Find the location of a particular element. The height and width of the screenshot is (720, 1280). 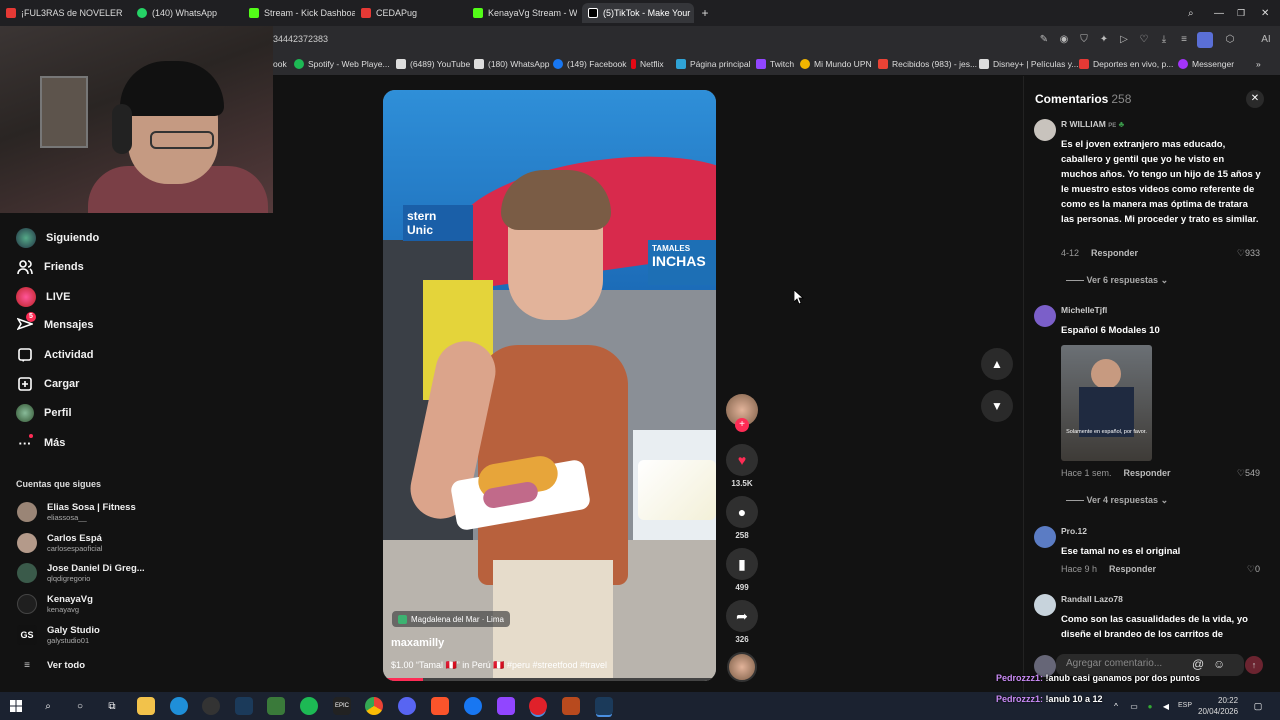

comment-like-button: ♡549 is located at coordinates (1248, 473).